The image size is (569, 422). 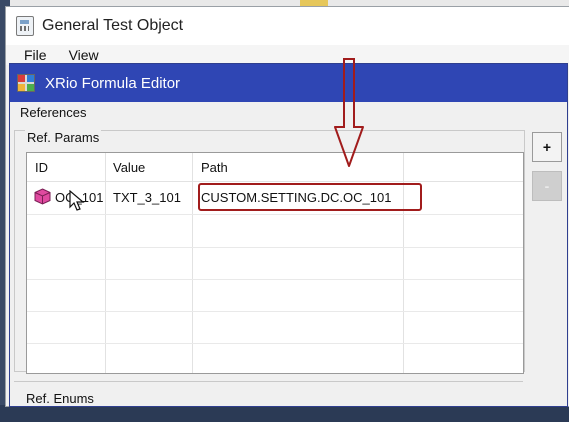 I want to click on menu-view: View, so click(x=84, y=55).